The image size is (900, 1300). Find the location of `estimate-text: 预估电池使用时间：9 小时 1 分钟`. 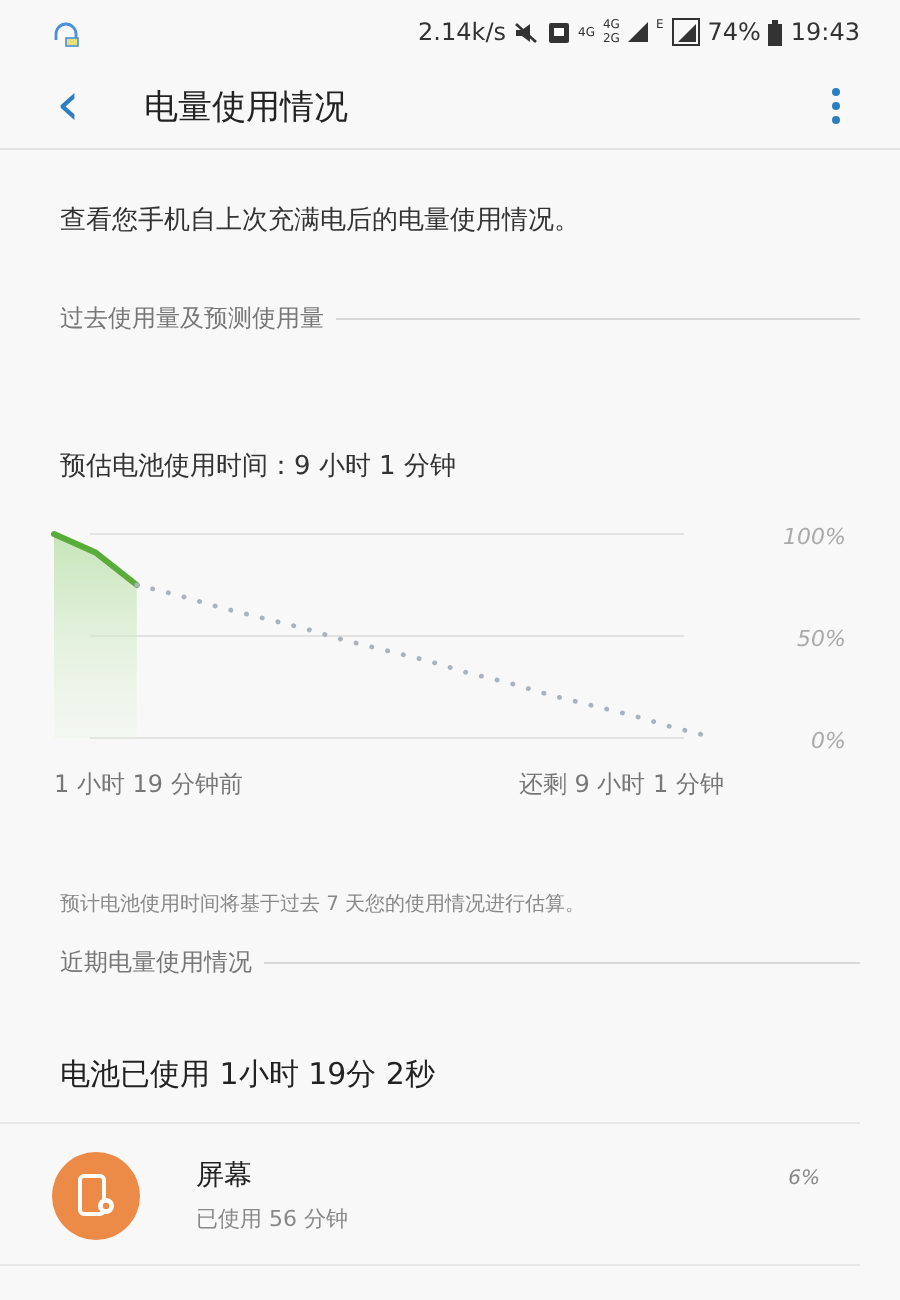

estimate-text: 预估电池使用时间：9 小时 1 分钟 is located at coordinates (258, 467).